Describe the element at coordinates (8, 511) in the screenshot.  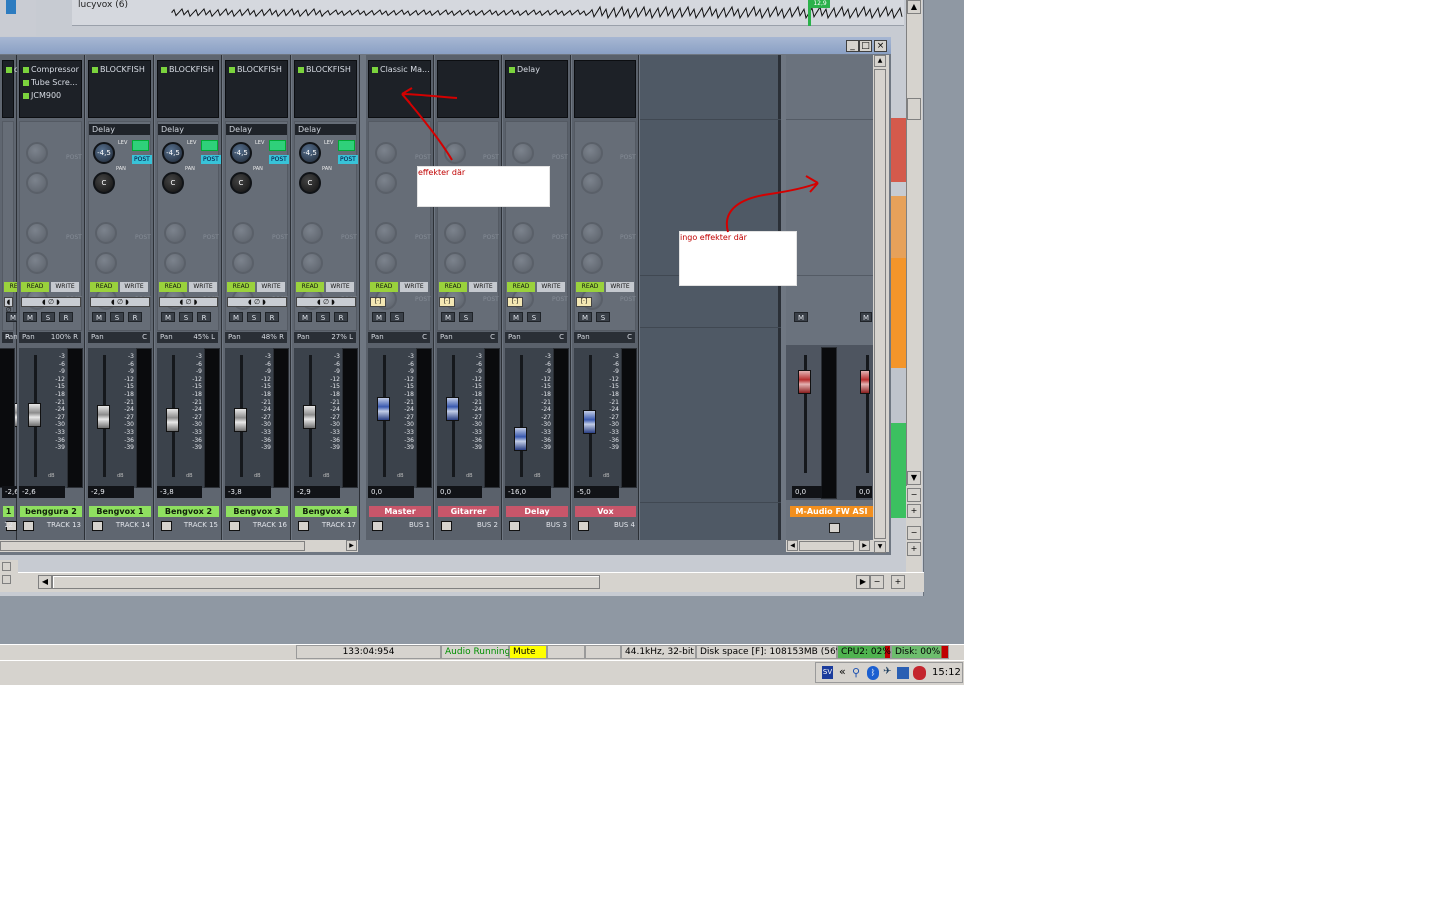
I see `strip-name: 1` at that location.